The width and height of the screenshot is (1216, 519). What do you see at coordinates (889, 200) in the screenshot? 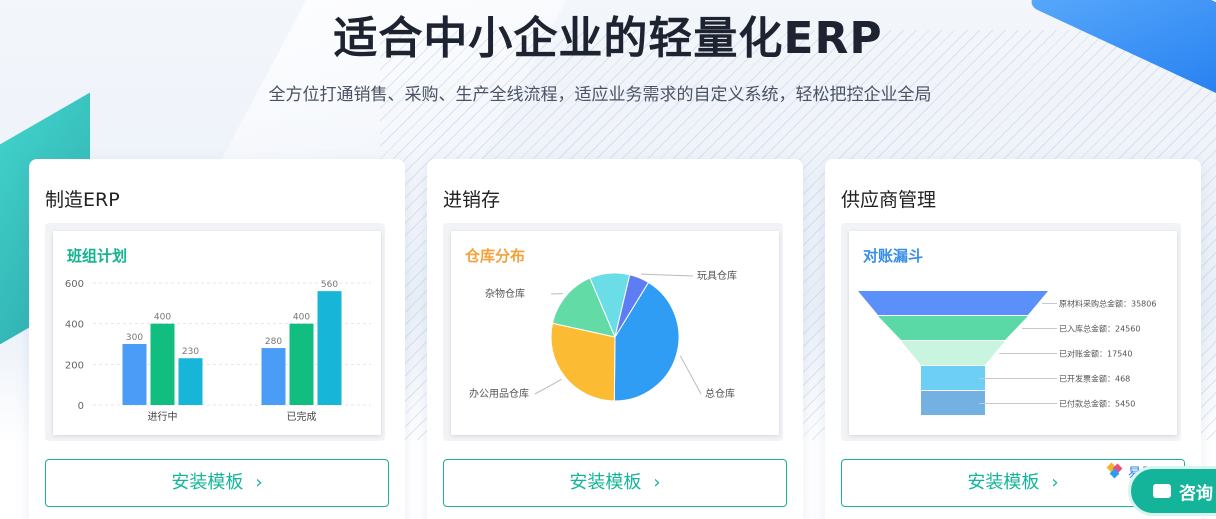
I see `card-title: 供应商管理` at bounding box center [889, 200].